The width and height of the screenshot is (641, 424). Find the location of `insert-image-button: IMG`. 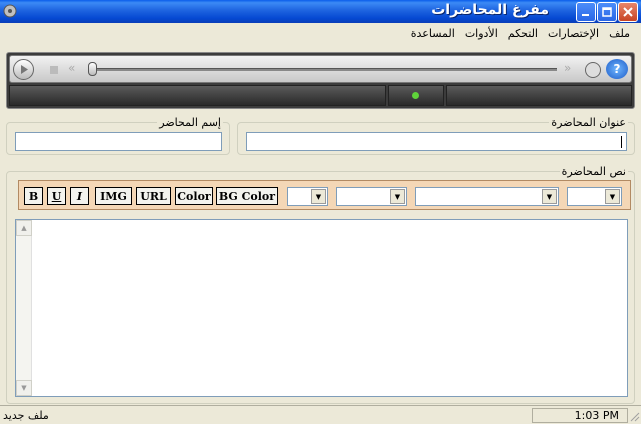

insert-image-button: IMG is located at coordinates (113, 196).